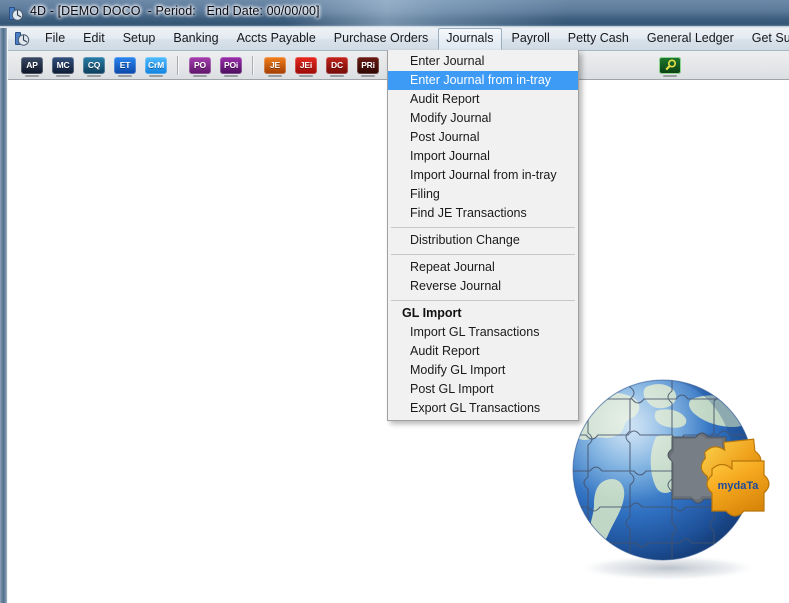  I want to click on toolbar-button-mc: MC, so click(63, 66).